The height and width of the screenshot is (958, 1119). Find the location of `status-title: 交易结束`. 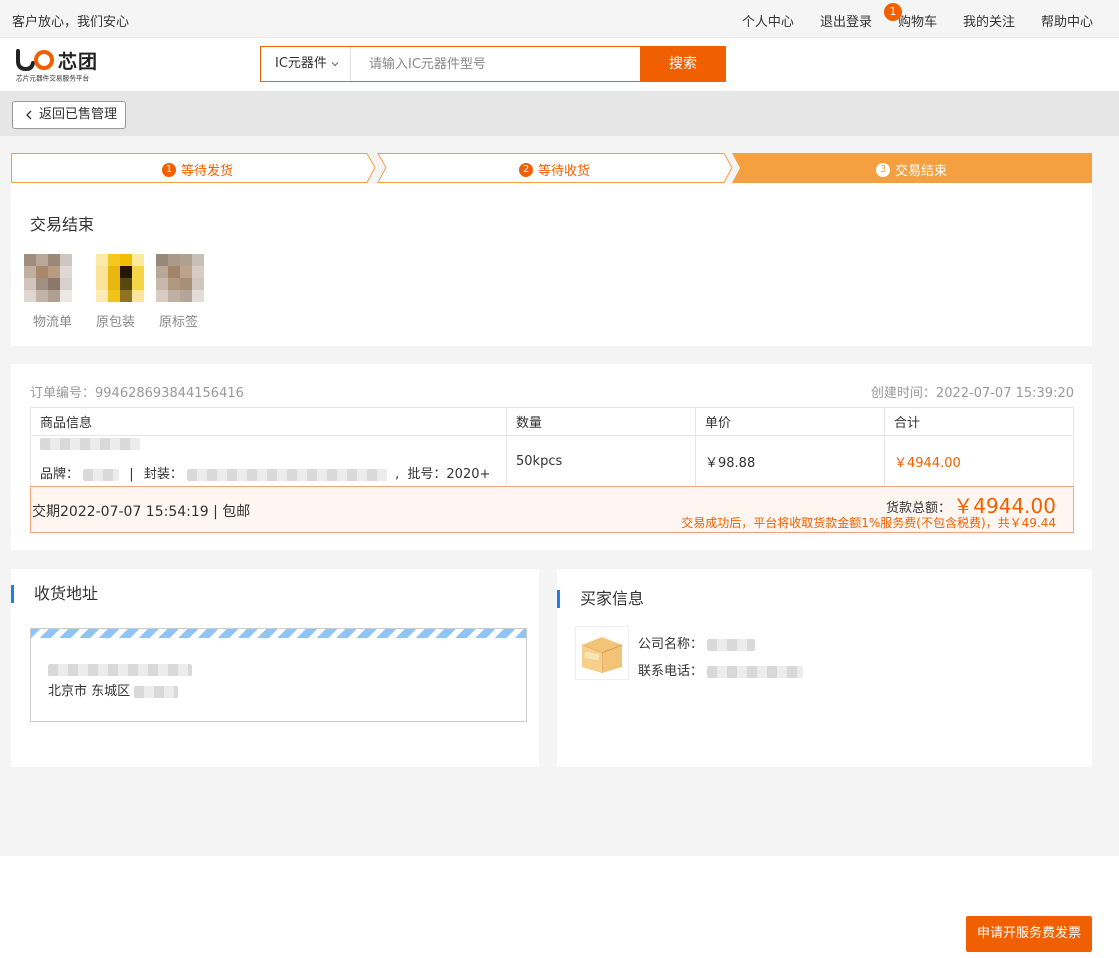

status-title: 交易结束 is located at coordinates (62, 224).